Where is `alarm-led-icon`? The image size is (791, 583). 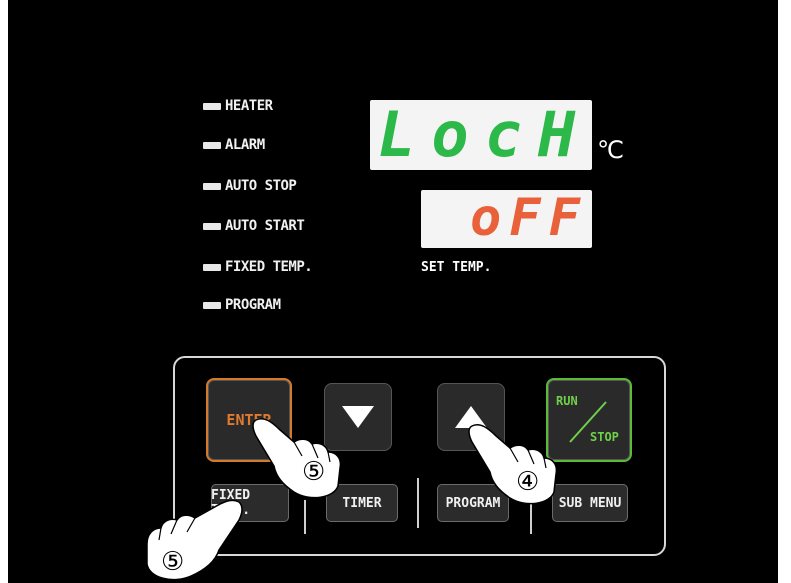 alarm-led-icon is located at coordinates (212, 145).